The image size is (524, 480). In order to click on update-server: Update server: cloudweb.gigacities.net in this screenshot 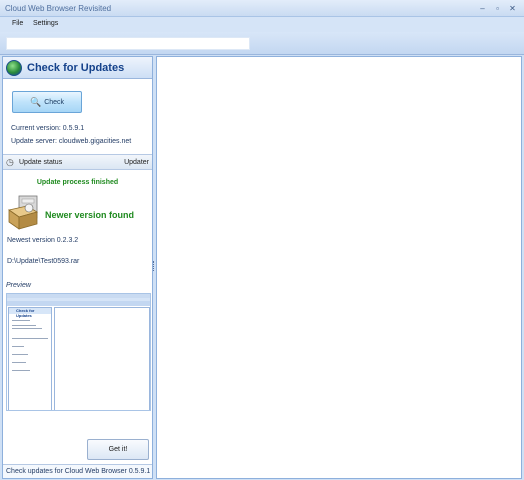, I will do `click(71, 141)`.